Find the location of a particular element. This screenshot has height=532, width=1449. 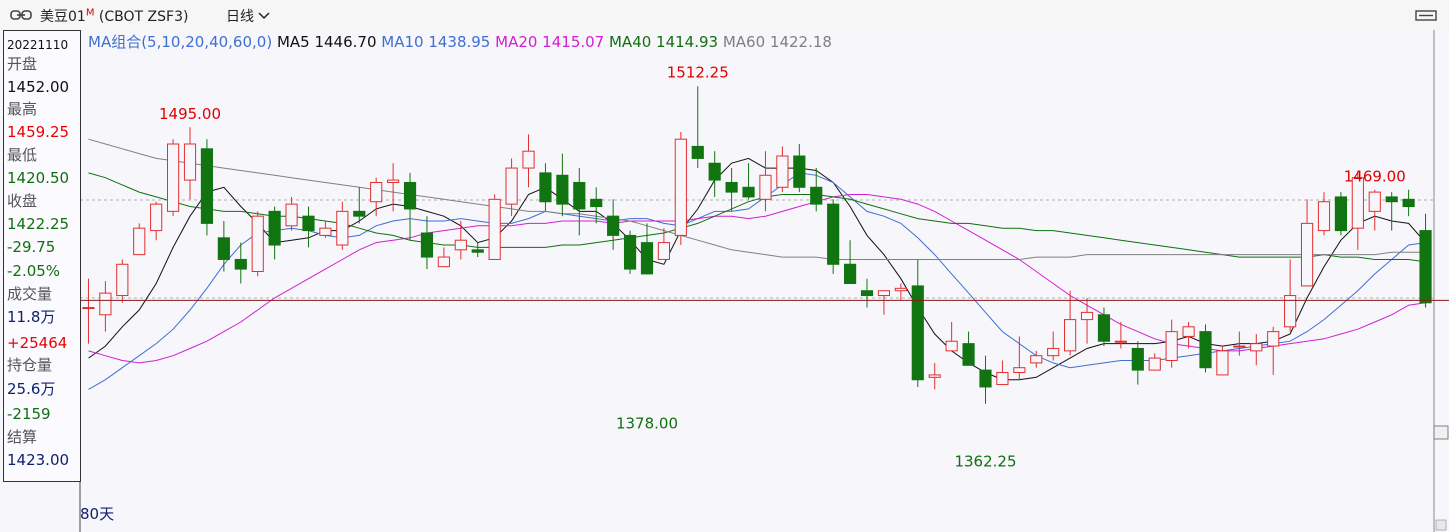

ma-legend-item: MA10 1438.95 is located at coordinates (438, 42).